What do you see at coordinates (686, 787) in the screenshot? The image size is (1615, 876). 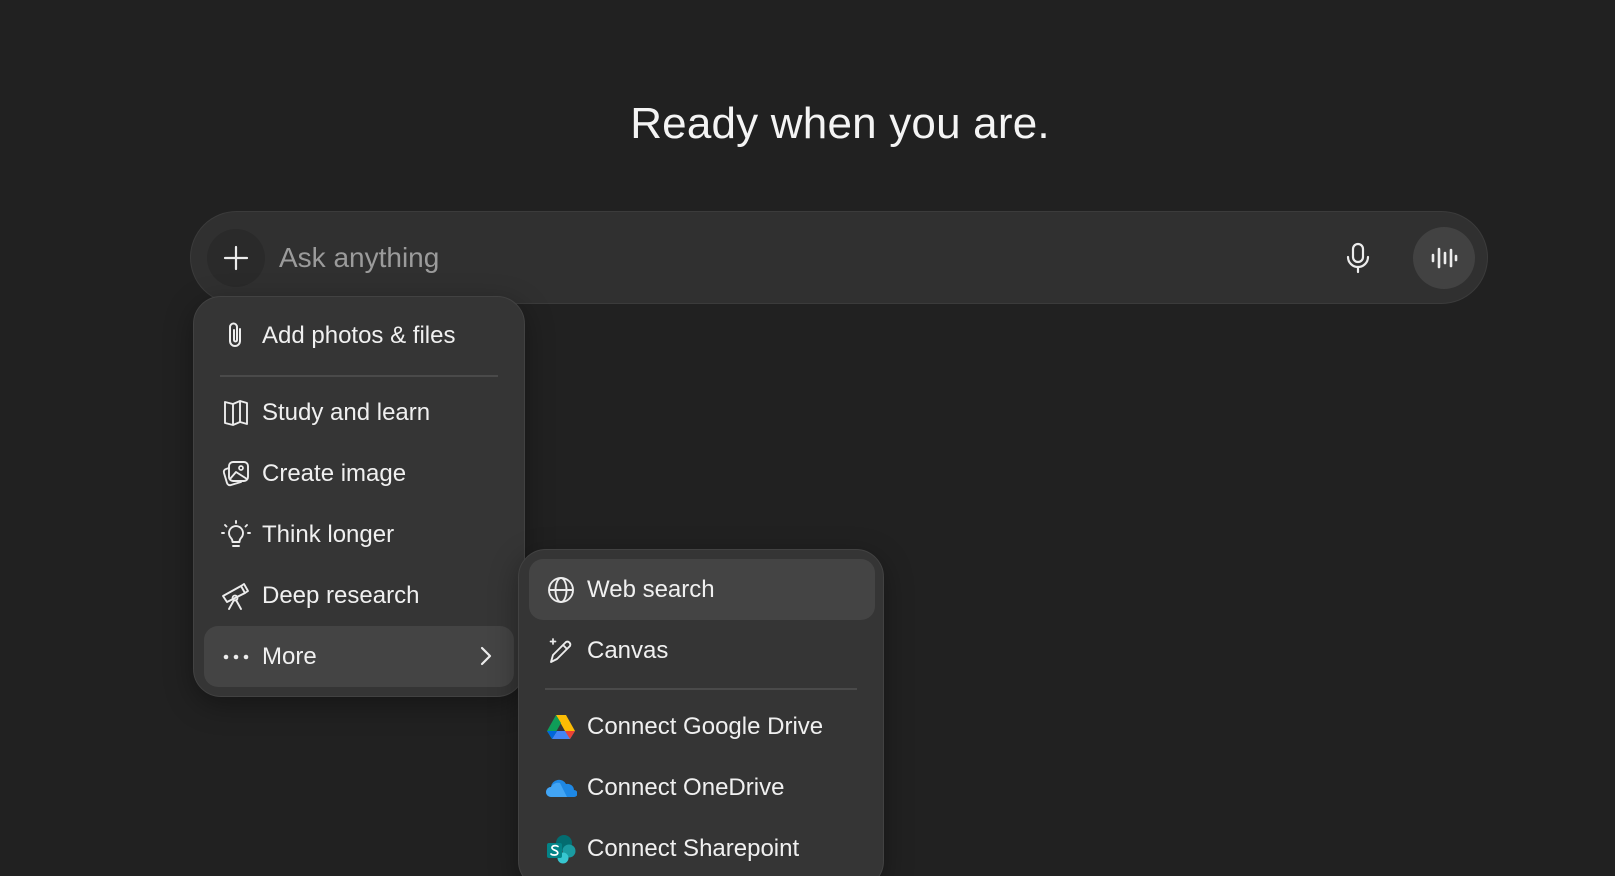 I see `submenu-item-label: Connect OneDrive` at bounding box center [686, 787].